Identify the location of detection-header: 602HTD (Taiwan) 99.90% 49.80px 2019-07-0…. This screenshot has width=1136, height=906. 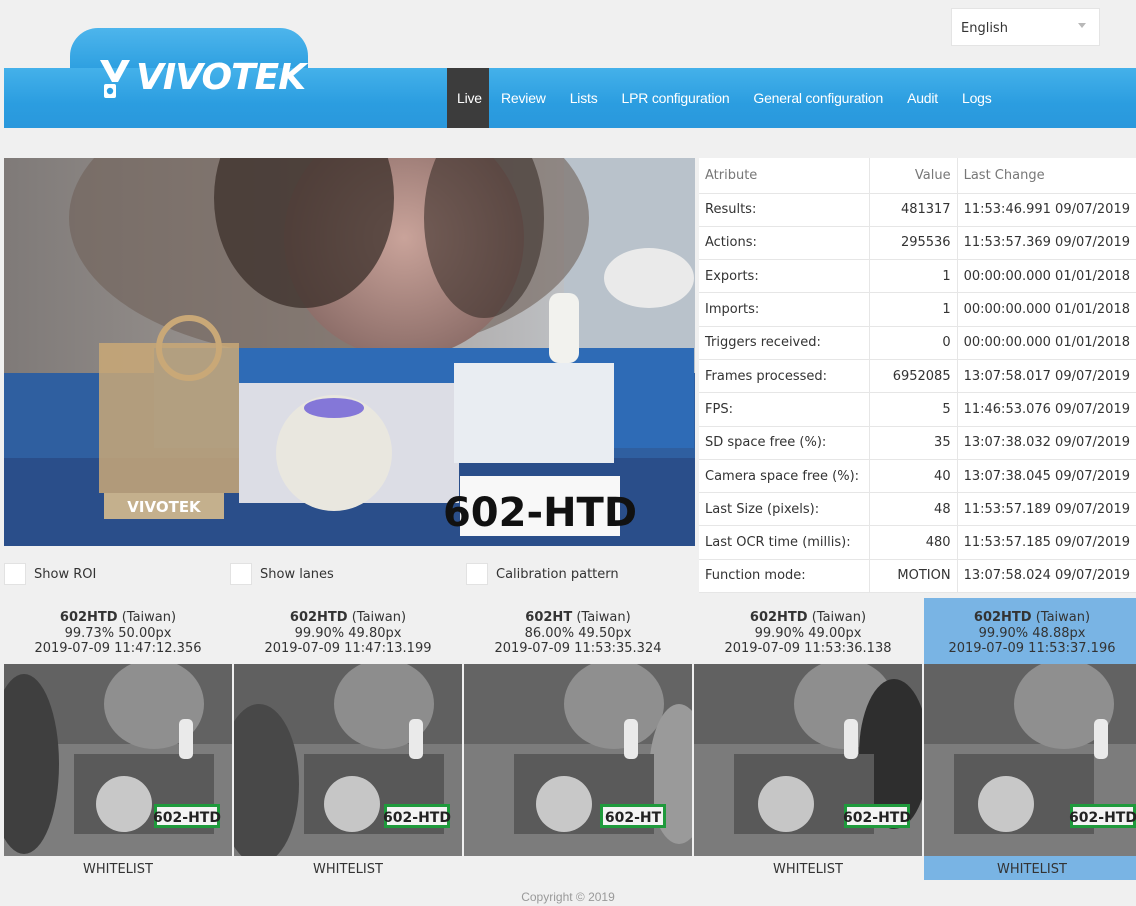
(348, 631).